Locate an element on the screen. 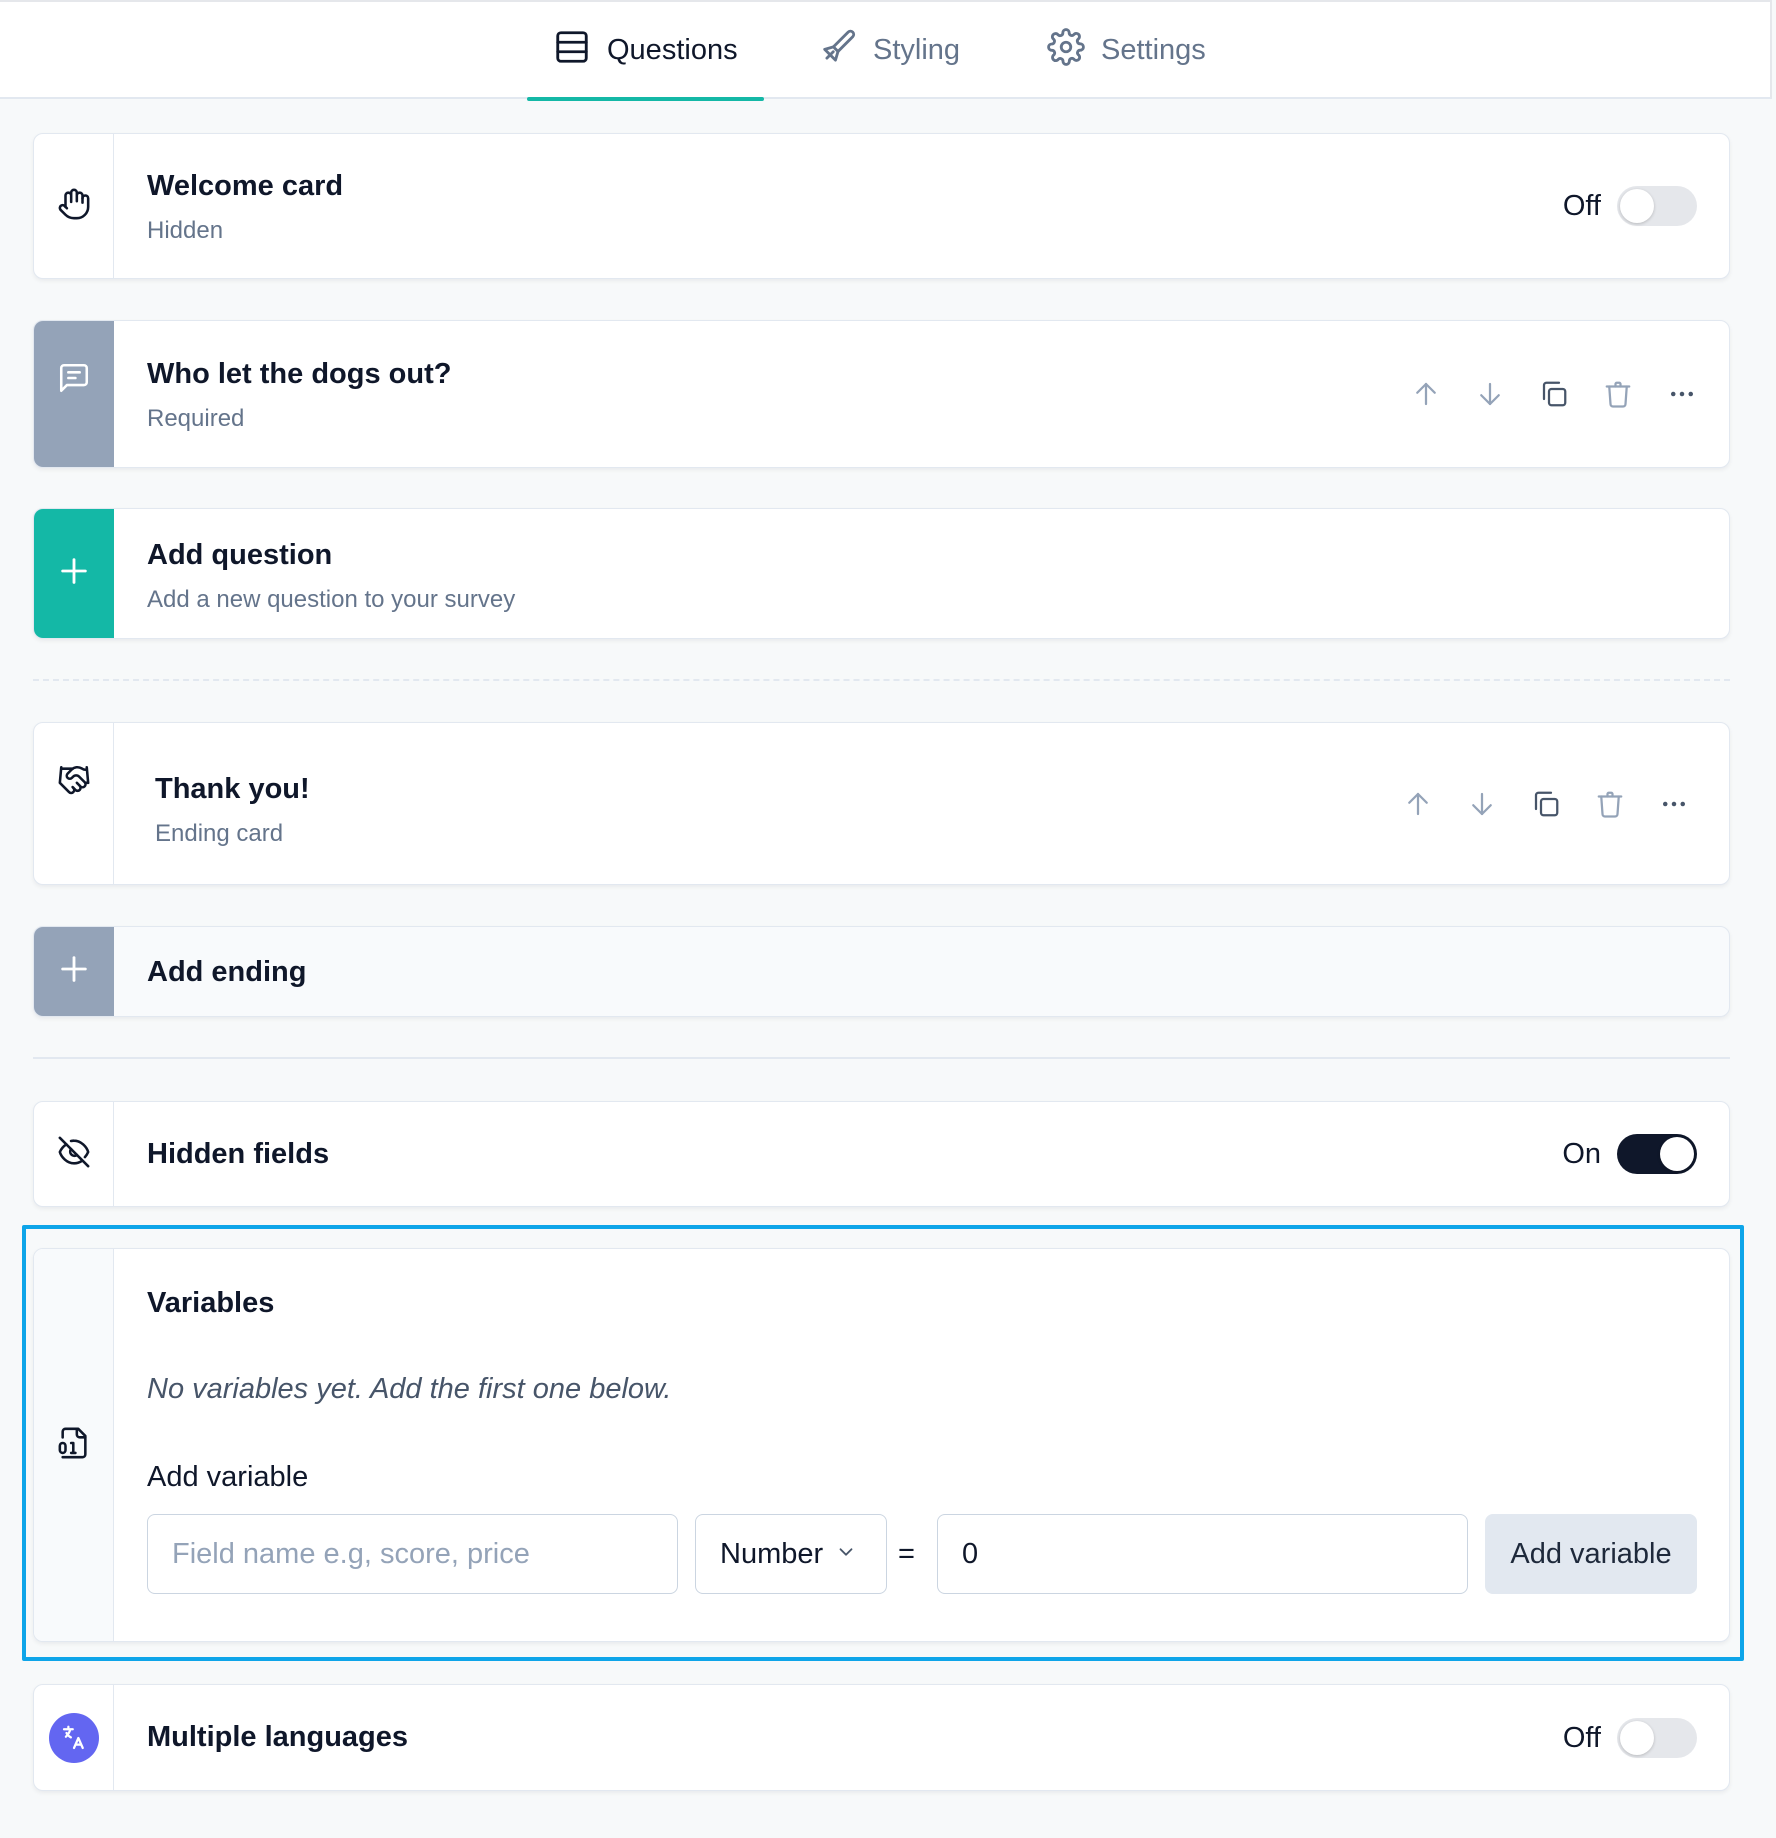 The height and width of the screenshot is (1838, 1776). tab-styling: Styling is located at coordinates (889, 50).